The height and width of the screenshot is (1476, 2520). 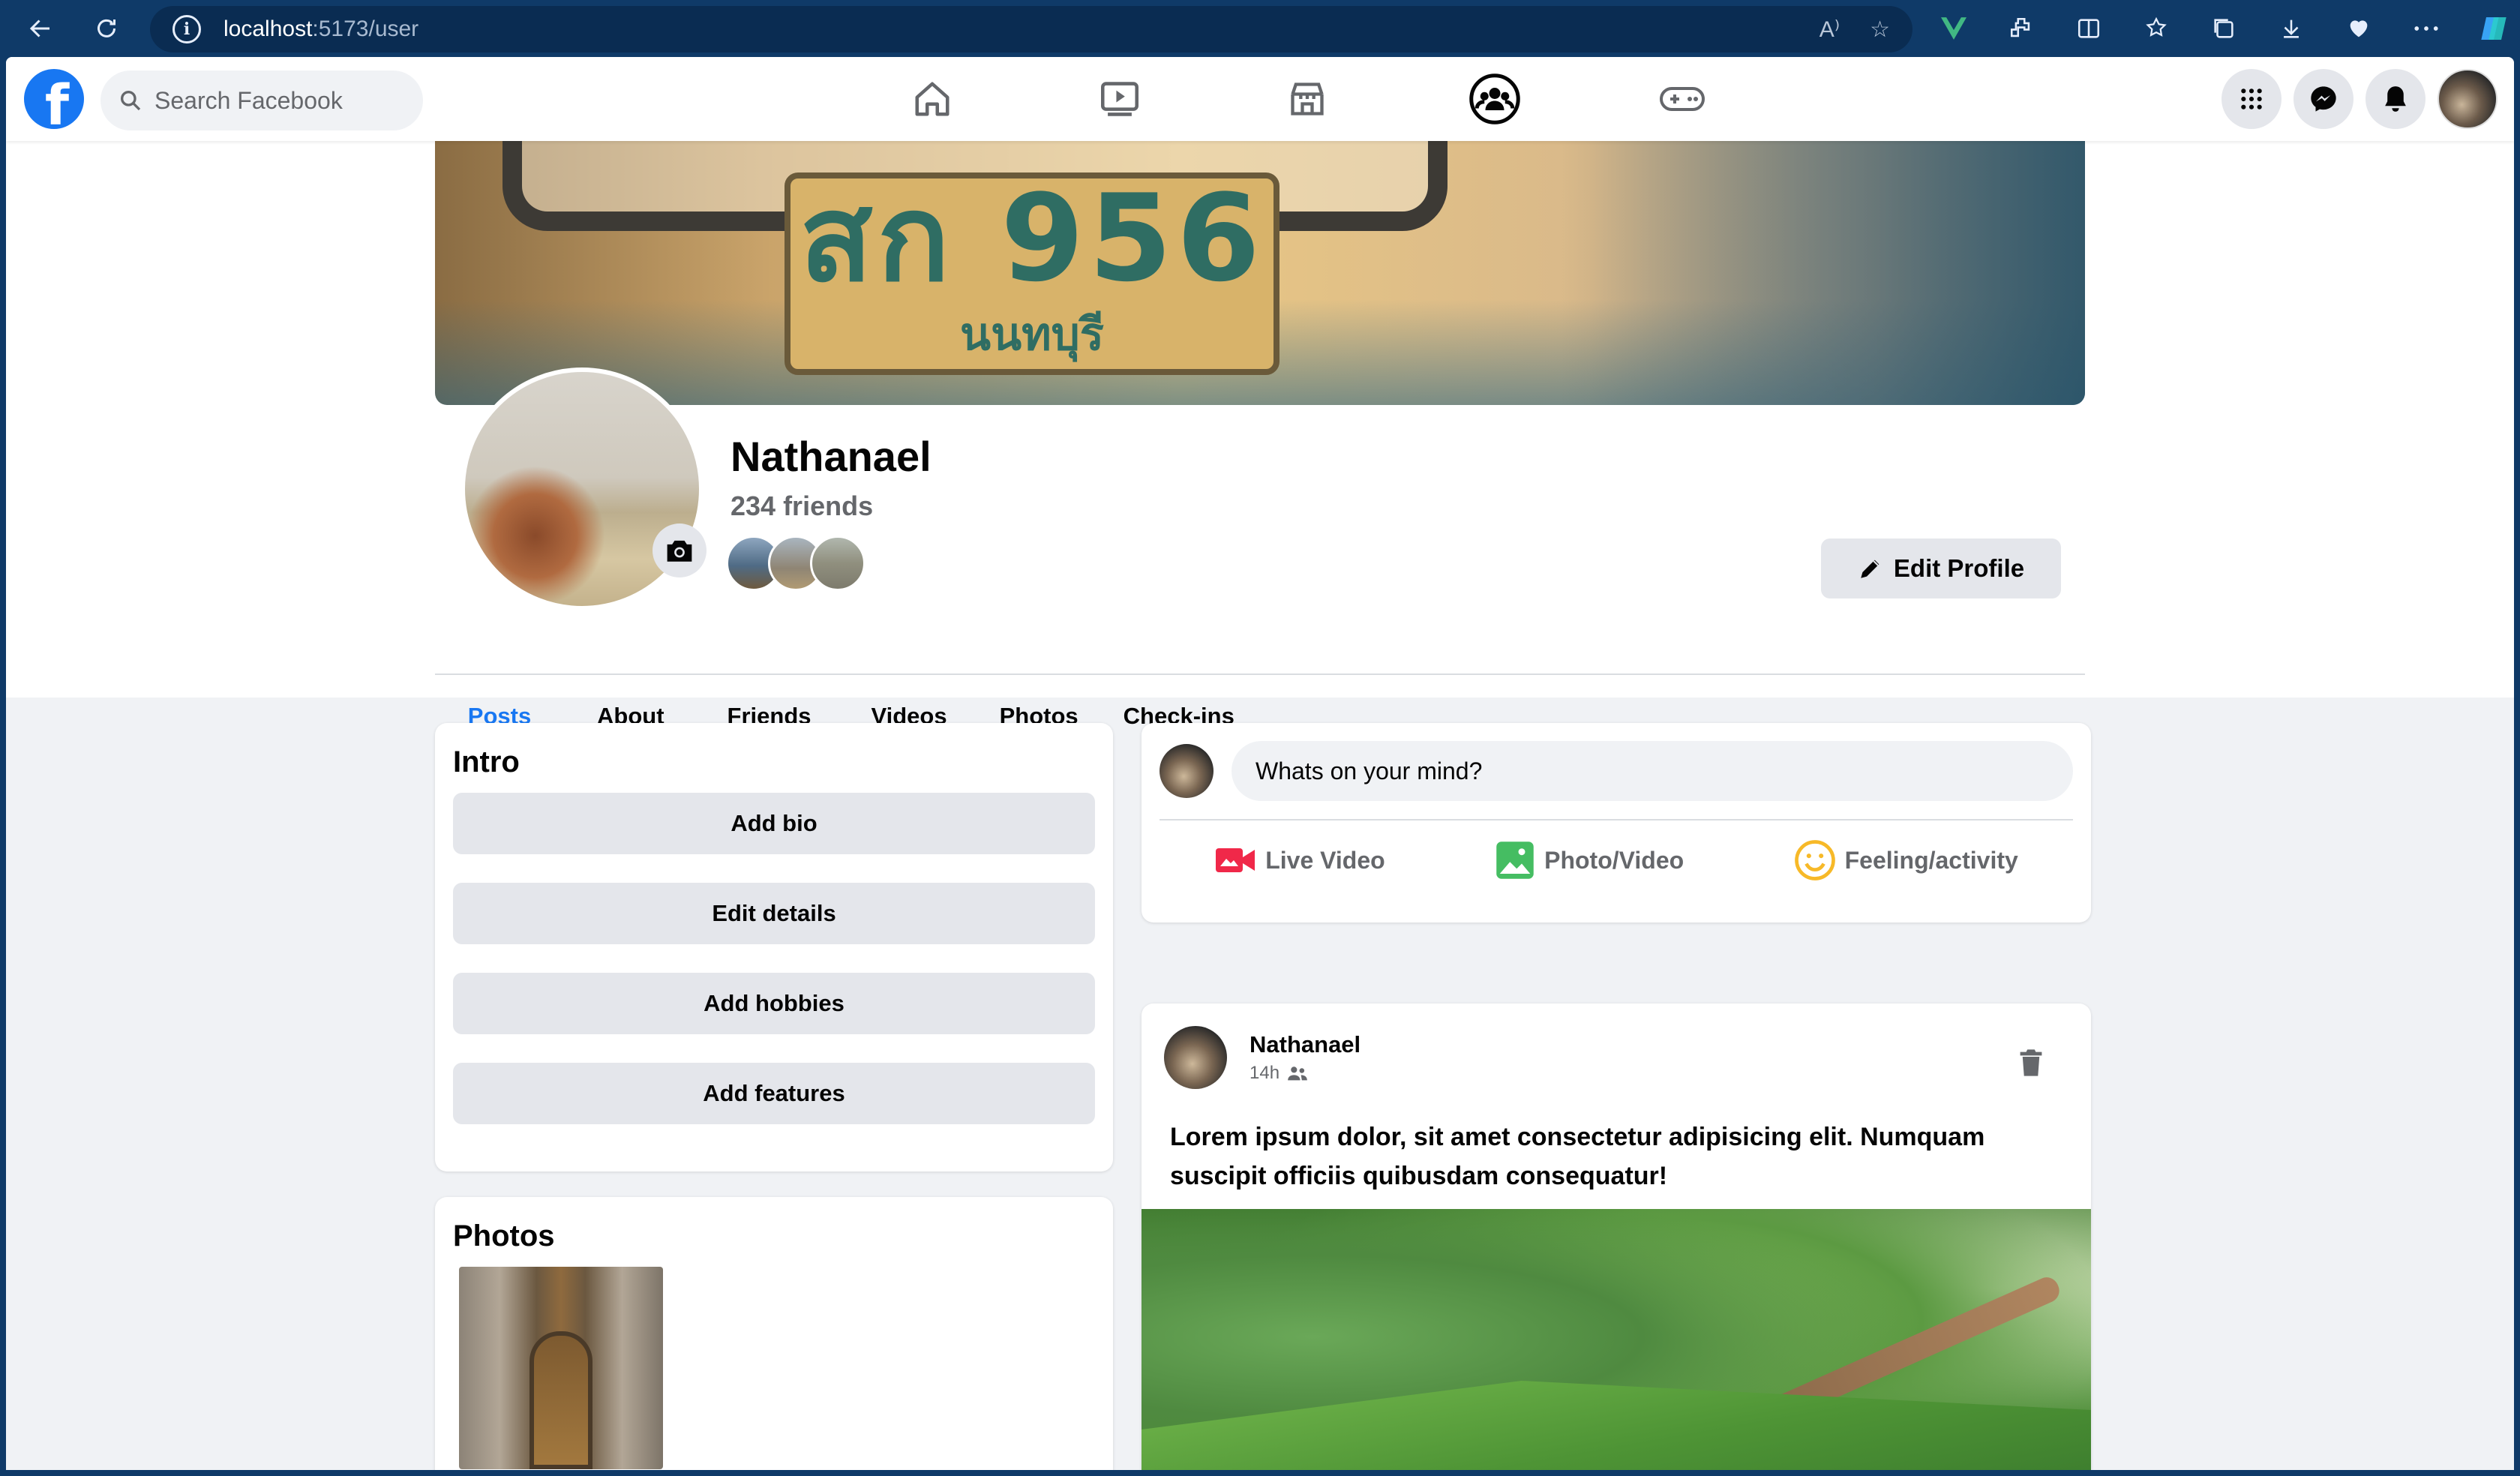 What do you see at coordinates (838, 563) in the screenshot?
I see `friend-avatar` at bounding box center [838, 563].